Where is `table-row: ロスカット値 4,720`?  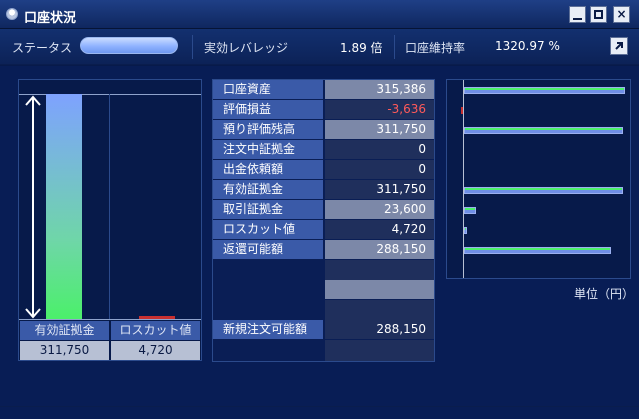
table-row: ロスカット値 4,720 is located at coordinates (323, 229).